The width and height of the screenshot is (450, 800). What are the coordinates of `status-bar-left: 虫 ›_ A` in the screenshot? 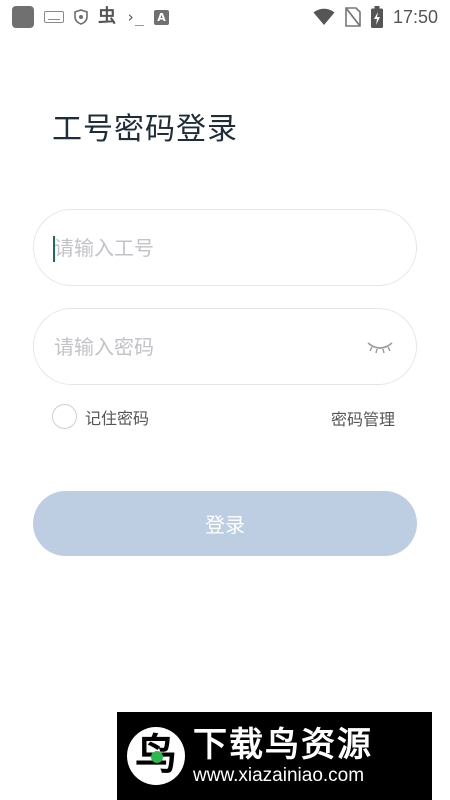 It's located at (91, 17).